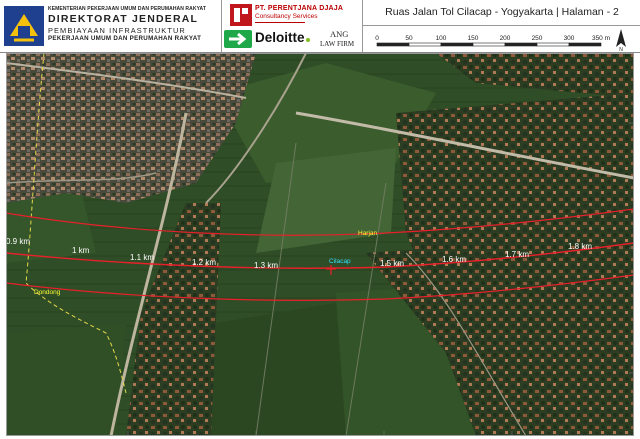  I want to click on place-label-harjan: Harjan, so click(368, 233).